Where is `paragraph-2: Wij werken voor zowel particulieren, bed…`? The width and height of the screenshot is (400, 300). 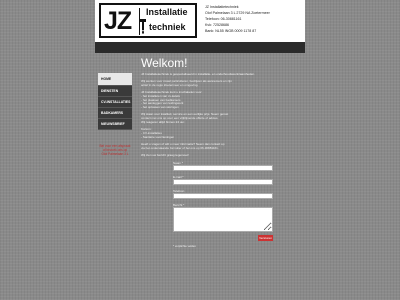 paragraph-2: Wij werken voor zowel particulieren, bed… is located at coordinates (208, 84).